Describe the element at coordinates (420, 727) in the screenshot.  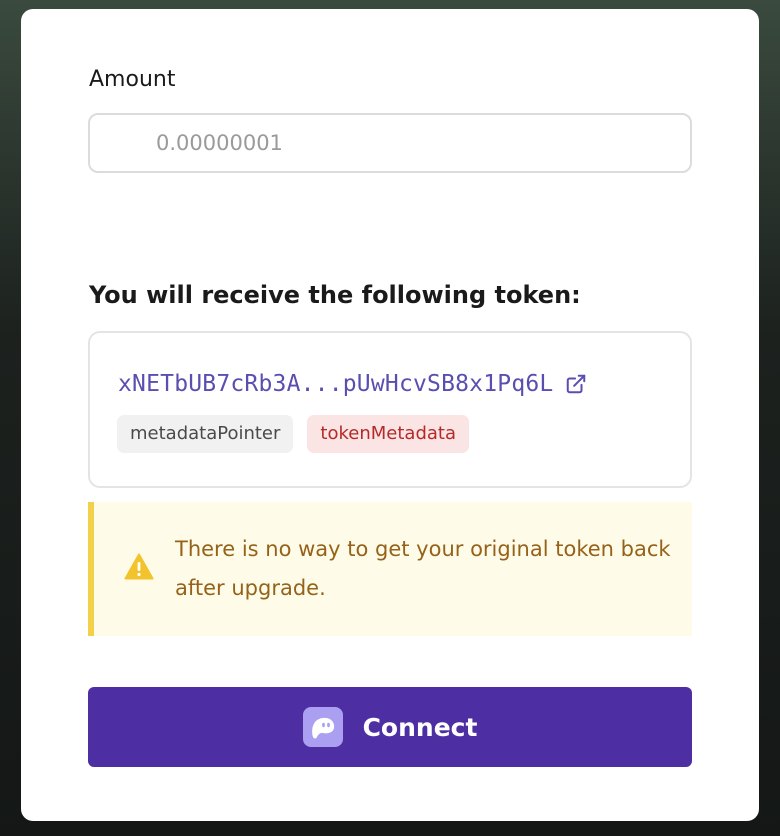
I see `connect-label: Connect` at that location.